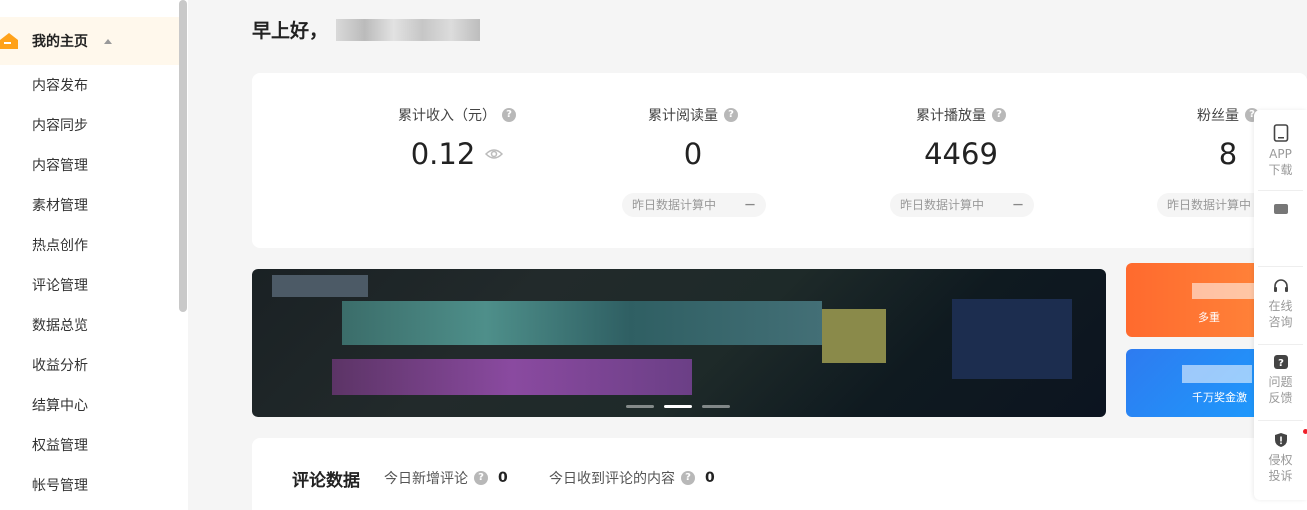 This screenshot has height=510, width=1307. What do you see at coordinates (89, 326) in the screenshot?
I see `sidebar-item-data-overview: 数据总览` at bounding box center [89, 326].